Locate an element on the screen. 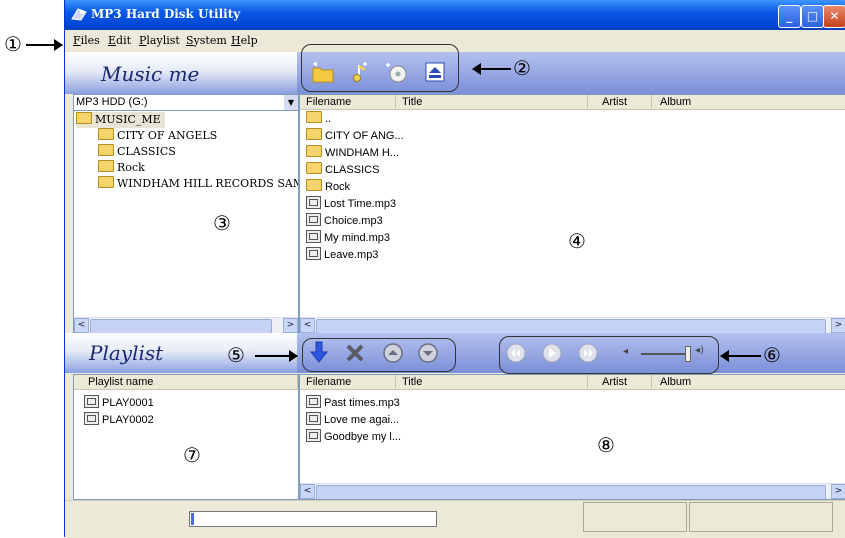 The width and height of the screenshot is (845, 538). file-row: .. is located at coordinates (318, 119).